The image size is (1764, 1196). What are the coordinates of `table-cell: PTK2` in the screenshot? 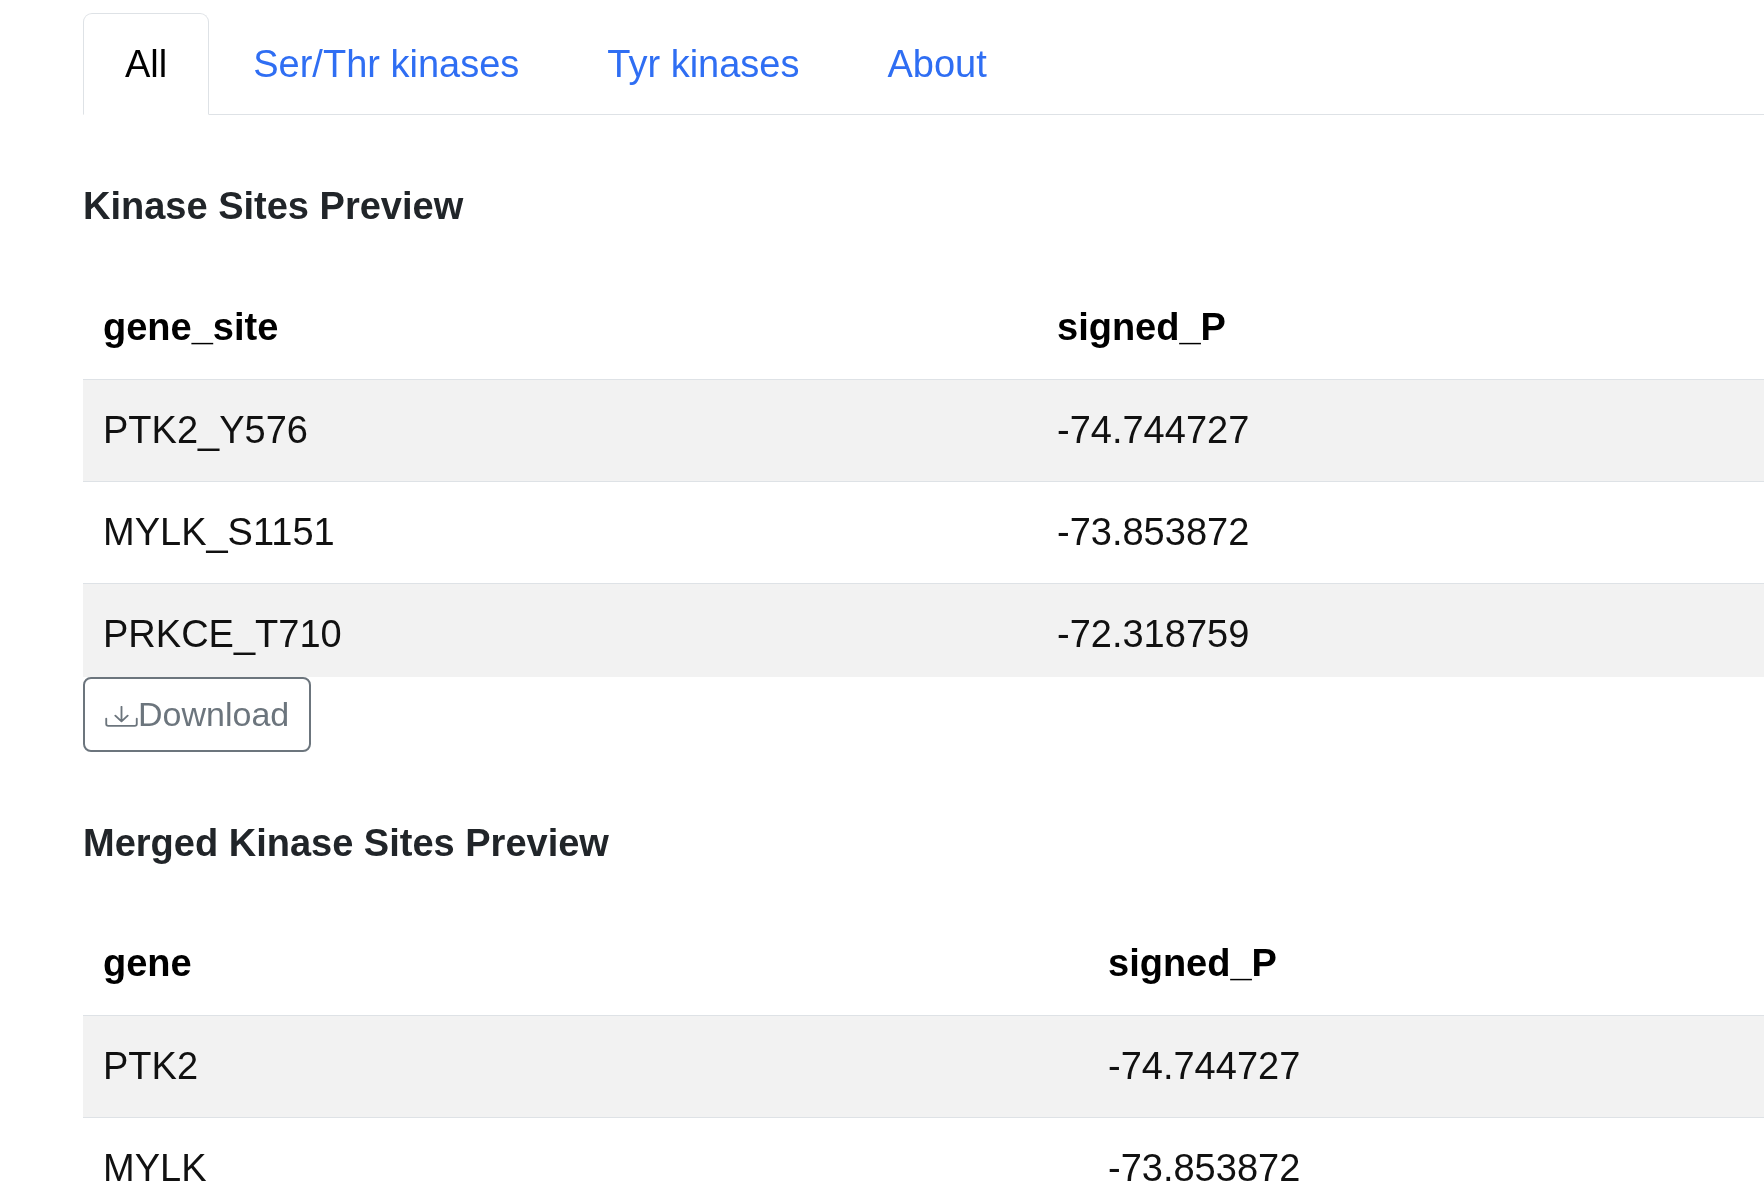 It's located at (585, 1066).